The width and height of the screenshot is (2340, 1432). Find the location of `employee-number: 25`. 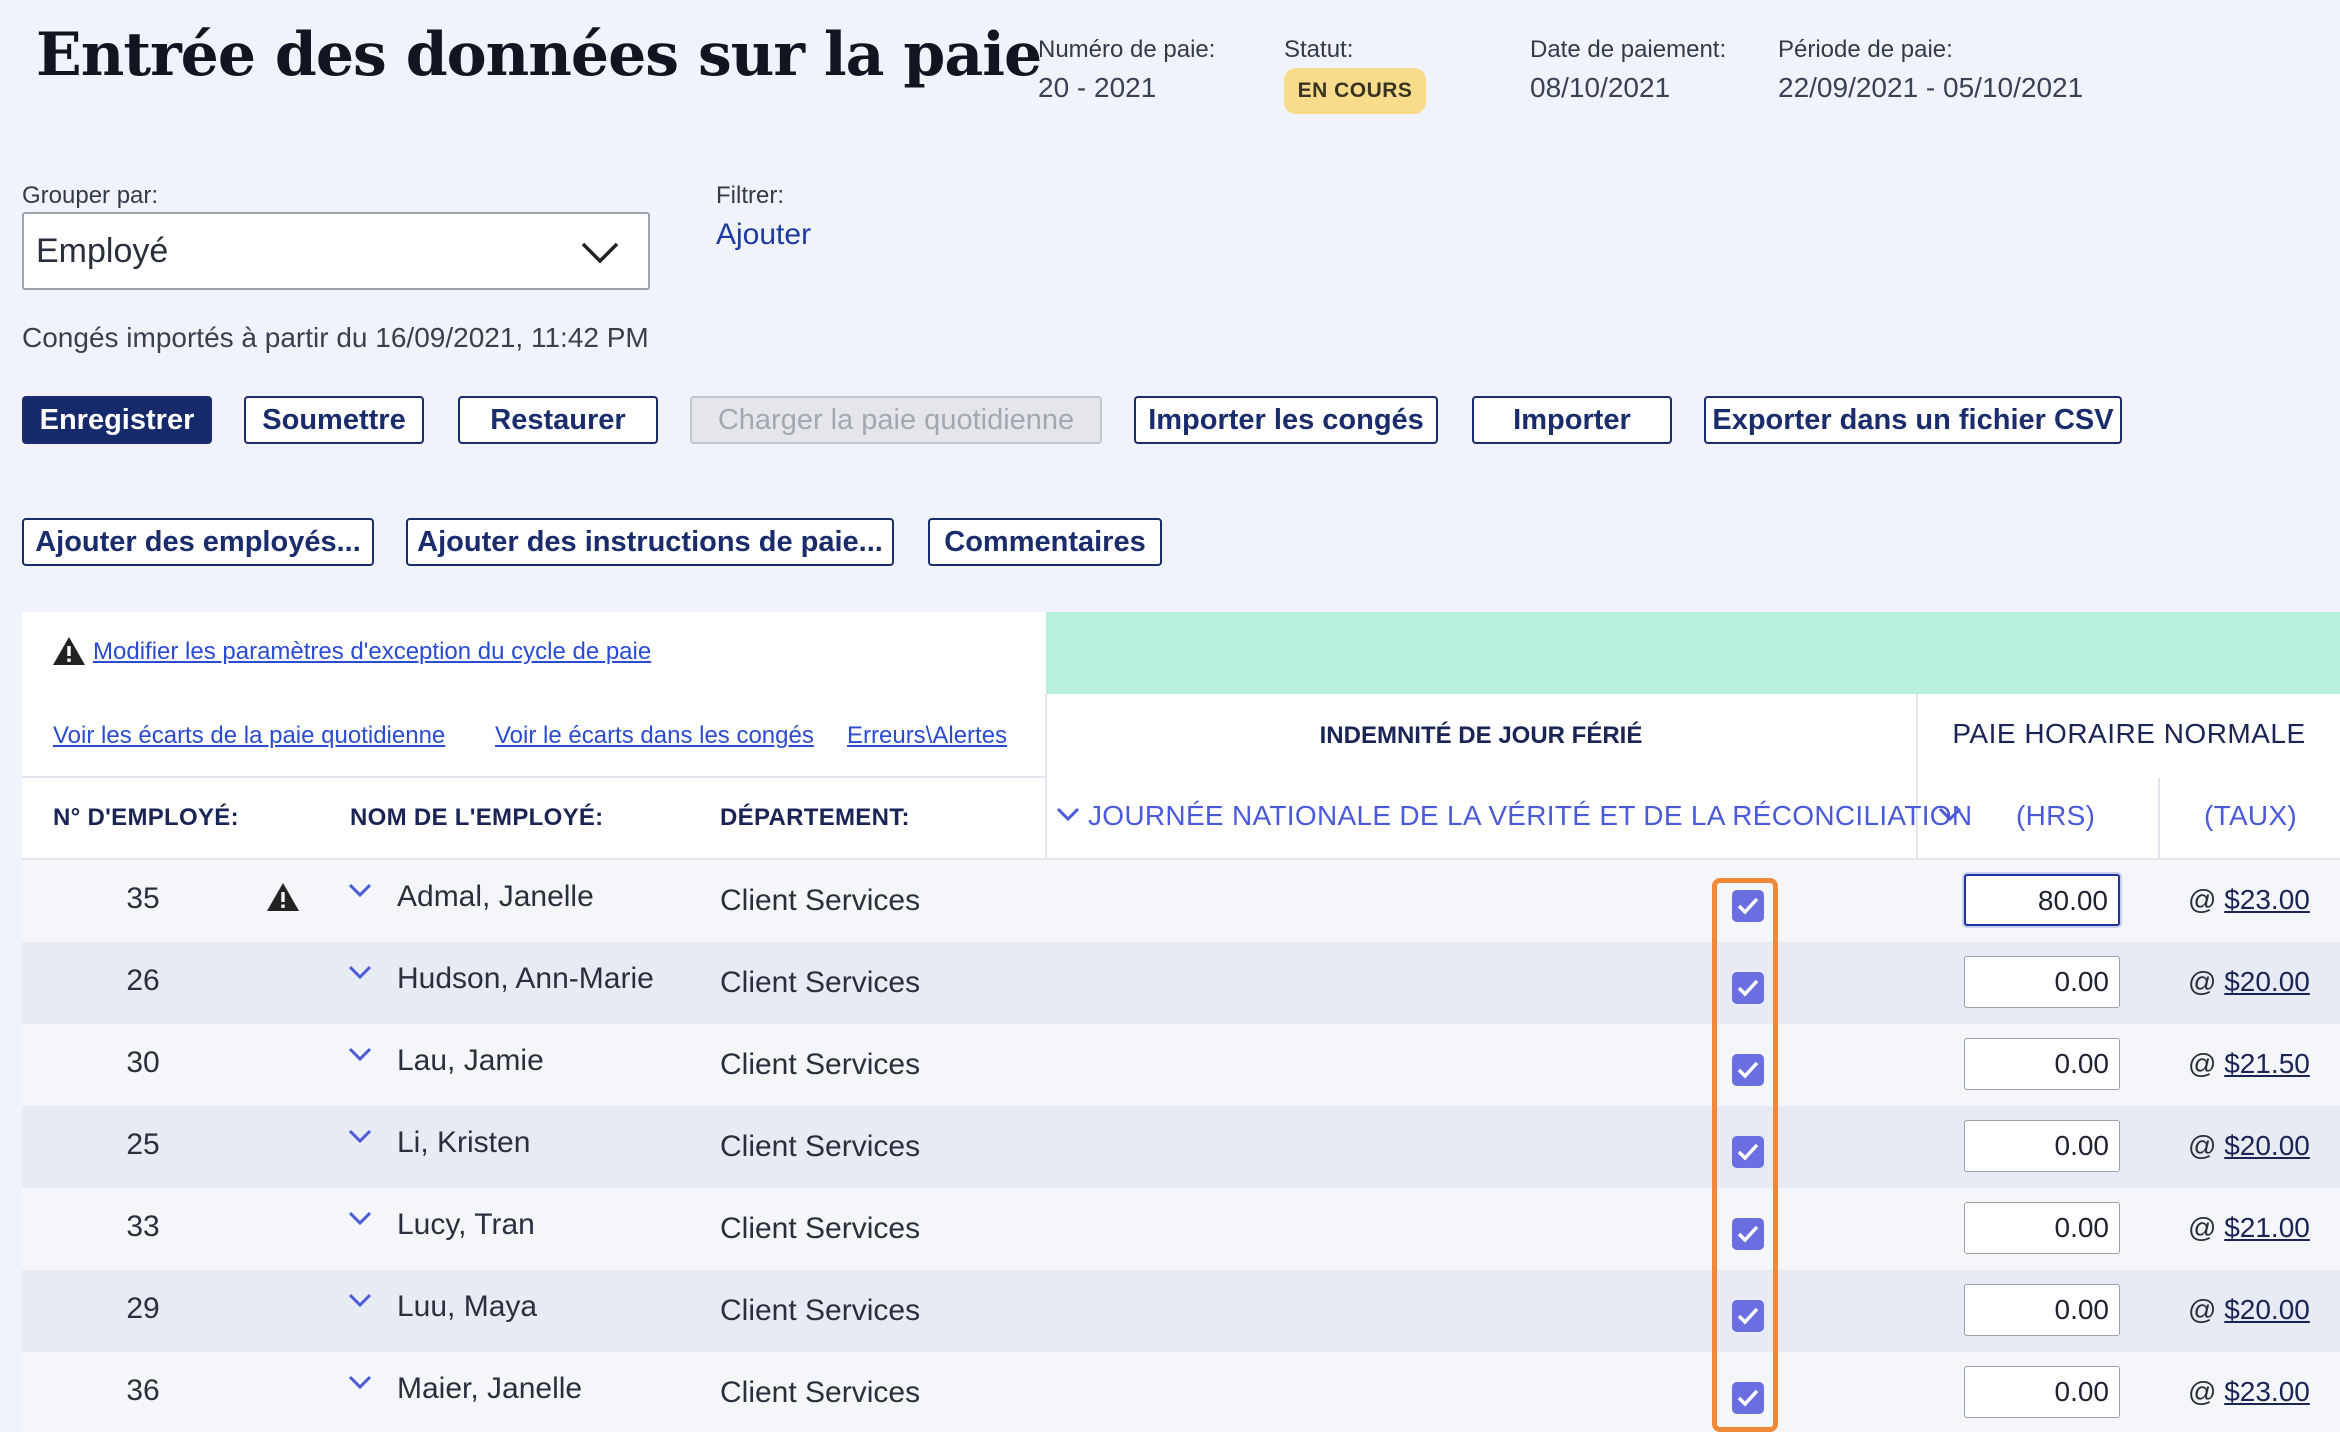

employee-number: 25 is located at coordinates (143, 1144).